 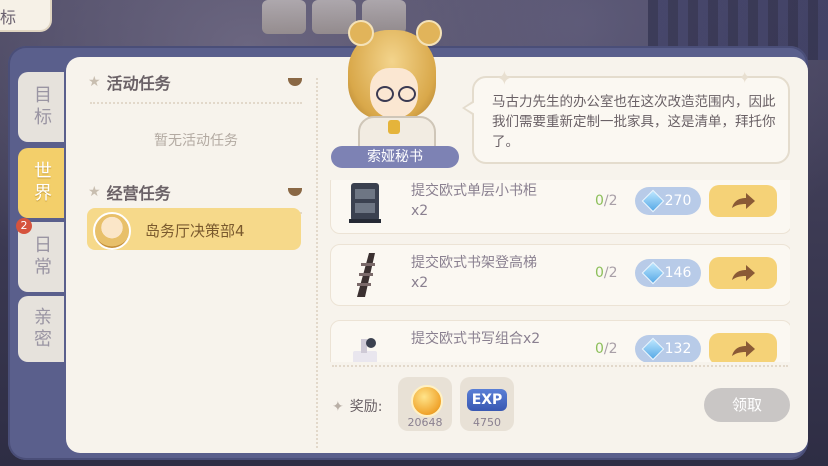 I want to click on glasses-icon, so click(x=396, y=94).